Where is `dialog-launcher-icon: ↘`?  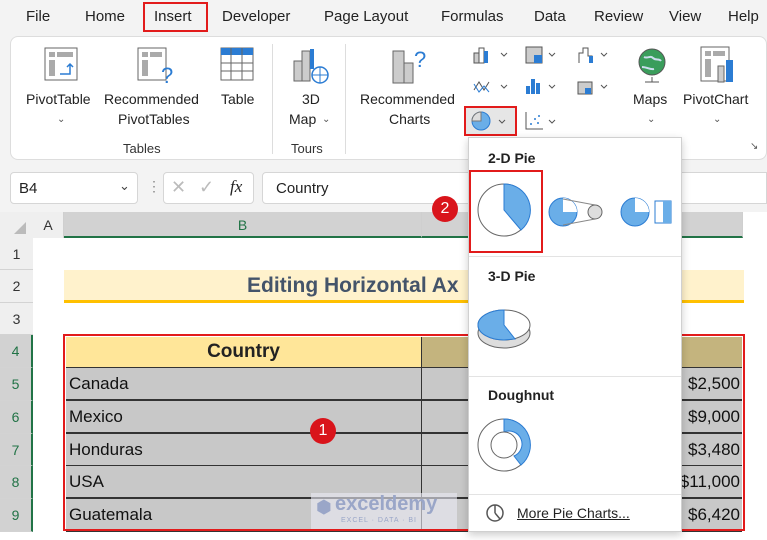 dialog-launcher-icon: ↘ is located at coordinates (754, 146).